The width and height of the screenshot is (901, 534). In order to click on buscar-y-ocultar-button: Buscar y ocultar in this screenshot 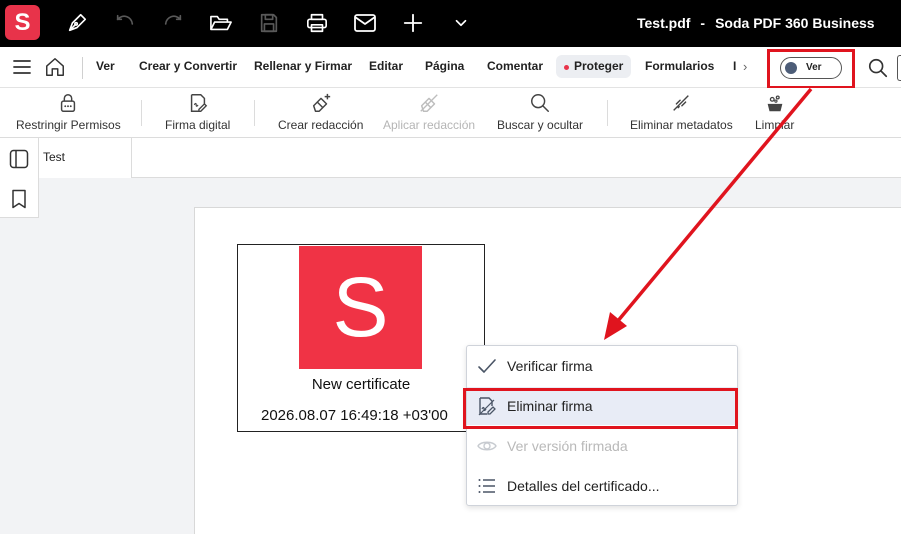, I will do `click(540, 112)`.